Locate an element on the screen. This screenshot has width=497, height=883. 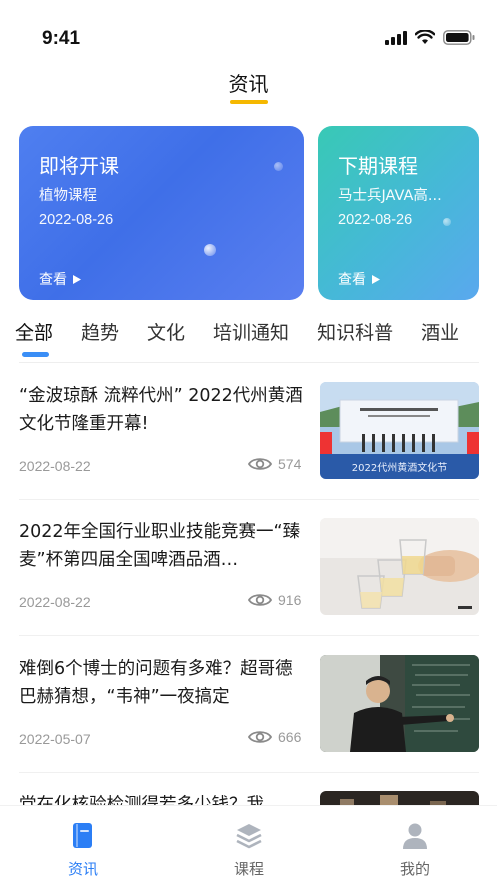
tab-trend: 趋势 is located at coordinates (100, 331).